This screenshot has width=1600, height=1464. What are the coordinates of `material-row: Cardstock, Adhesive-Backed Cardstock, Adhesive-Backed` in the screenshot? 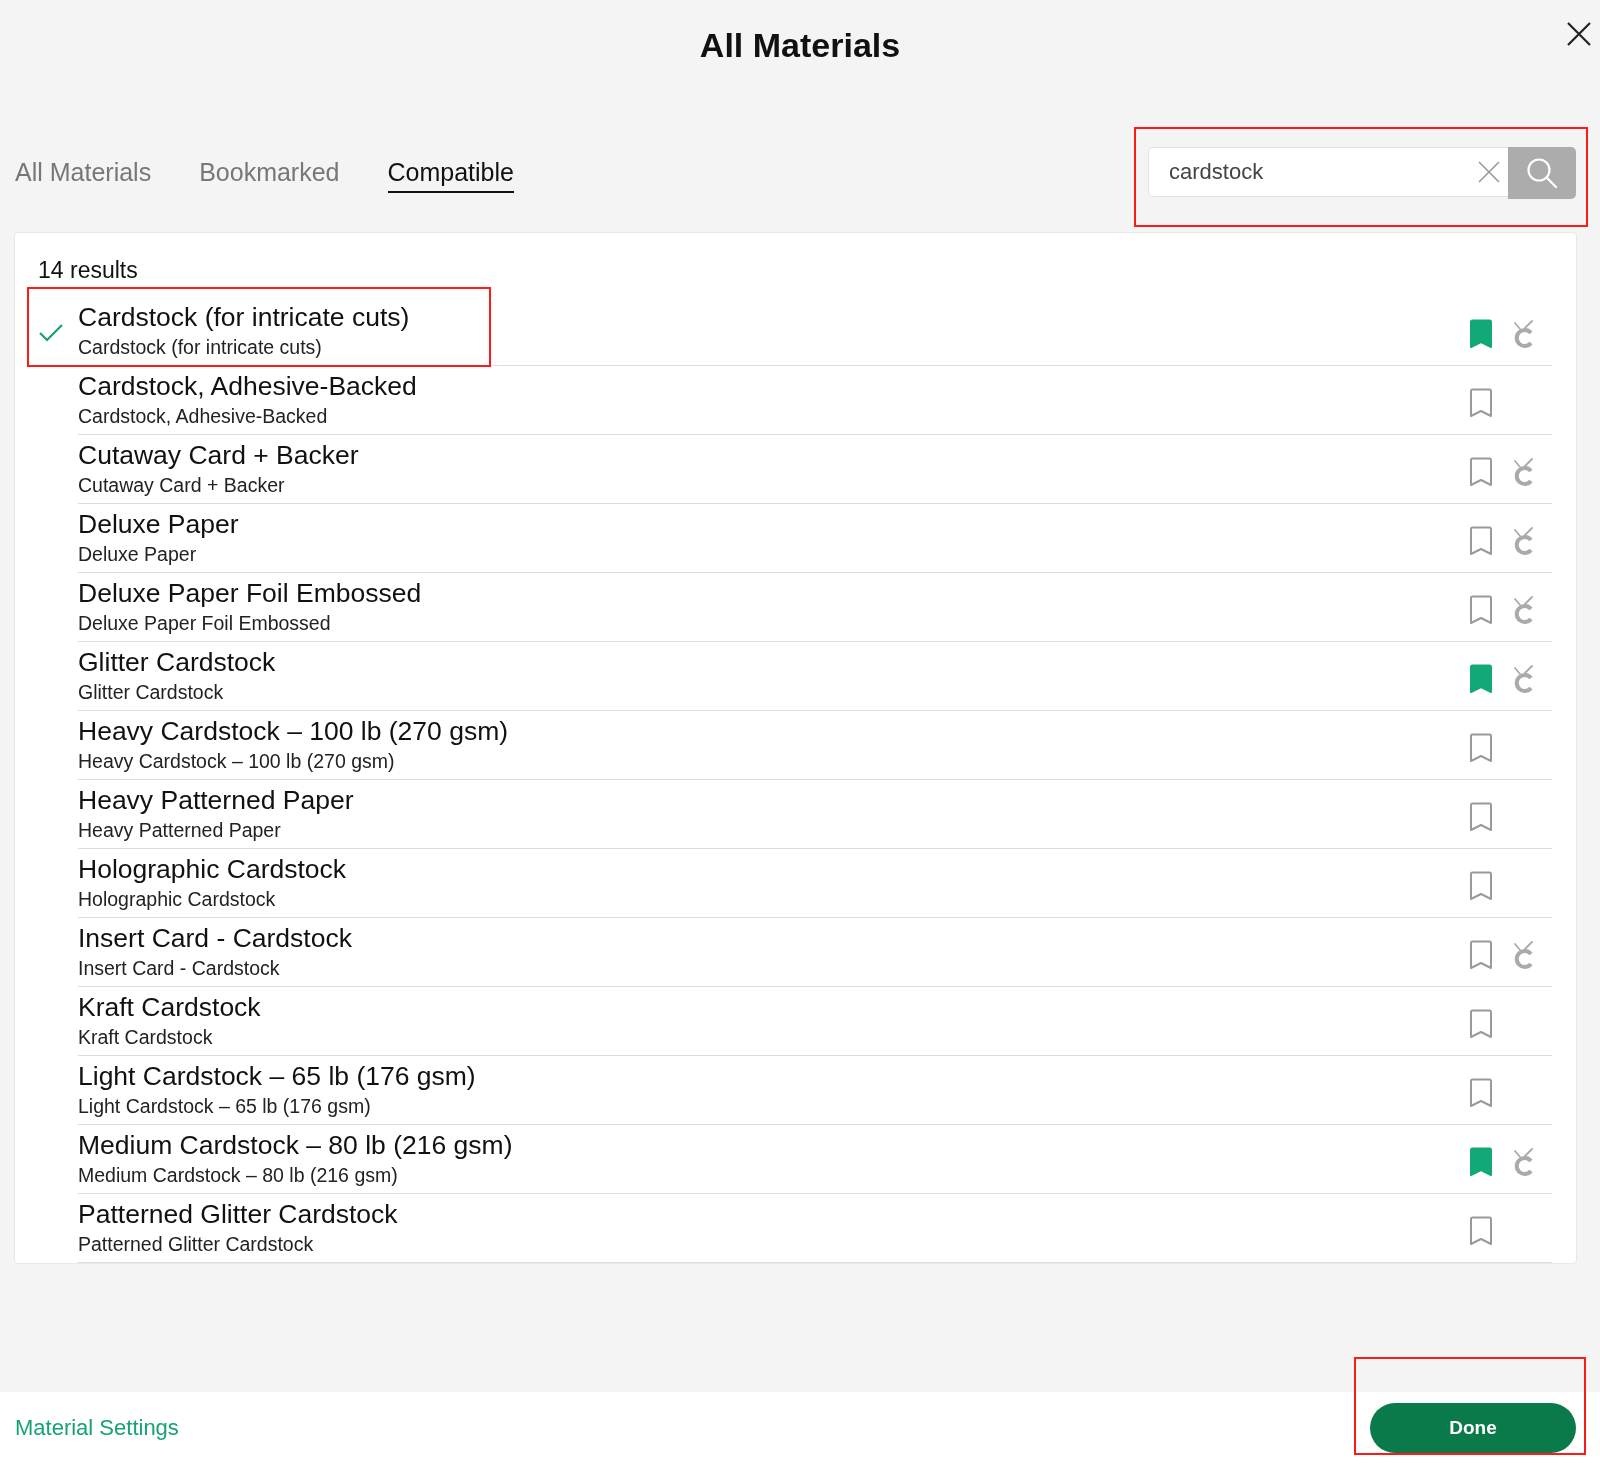 It's located at (807, 400).